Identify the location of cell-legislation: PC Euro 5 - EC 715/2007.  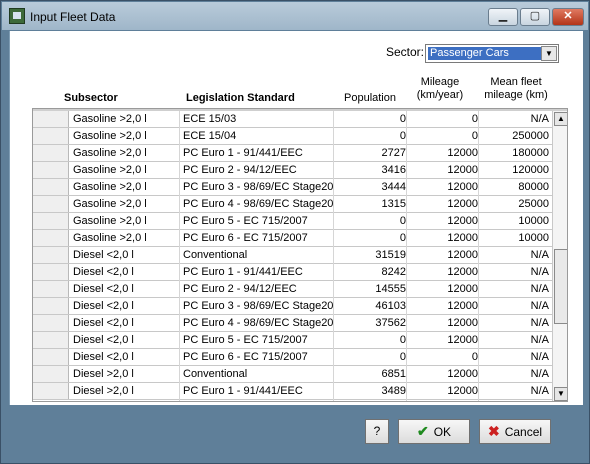
(245, 340).